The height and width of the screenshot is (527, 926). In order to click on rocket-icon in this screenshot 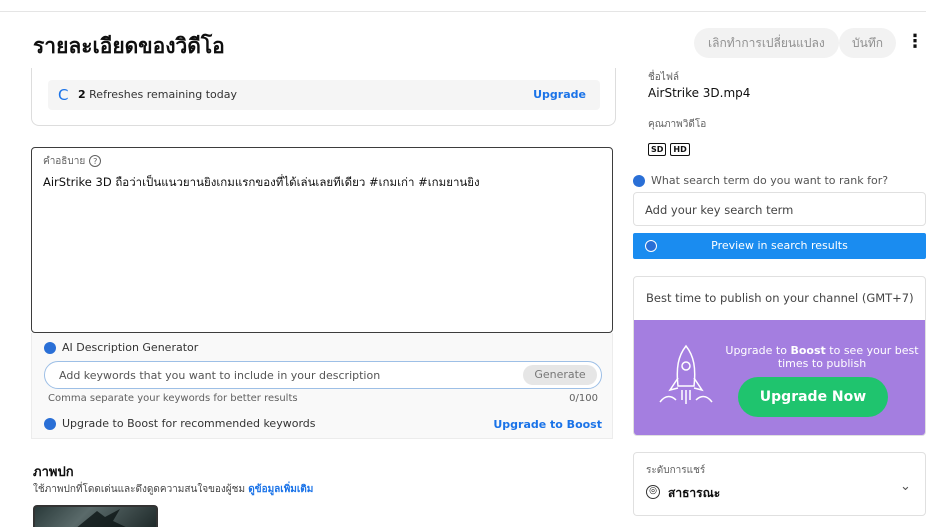, I will do `click(686, 374)`.